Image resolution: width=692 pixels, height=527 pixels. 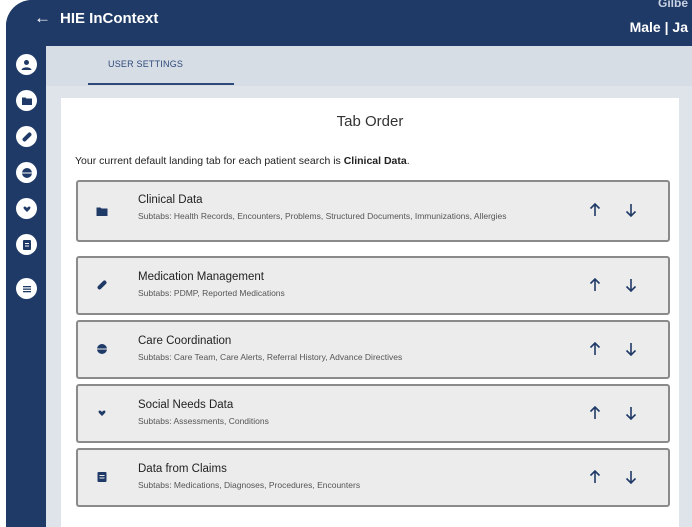 What do you see at coordinates (109, 18) in the screenshot?
I see `app-title: HIE InContext` at bounding box center [109, 18].